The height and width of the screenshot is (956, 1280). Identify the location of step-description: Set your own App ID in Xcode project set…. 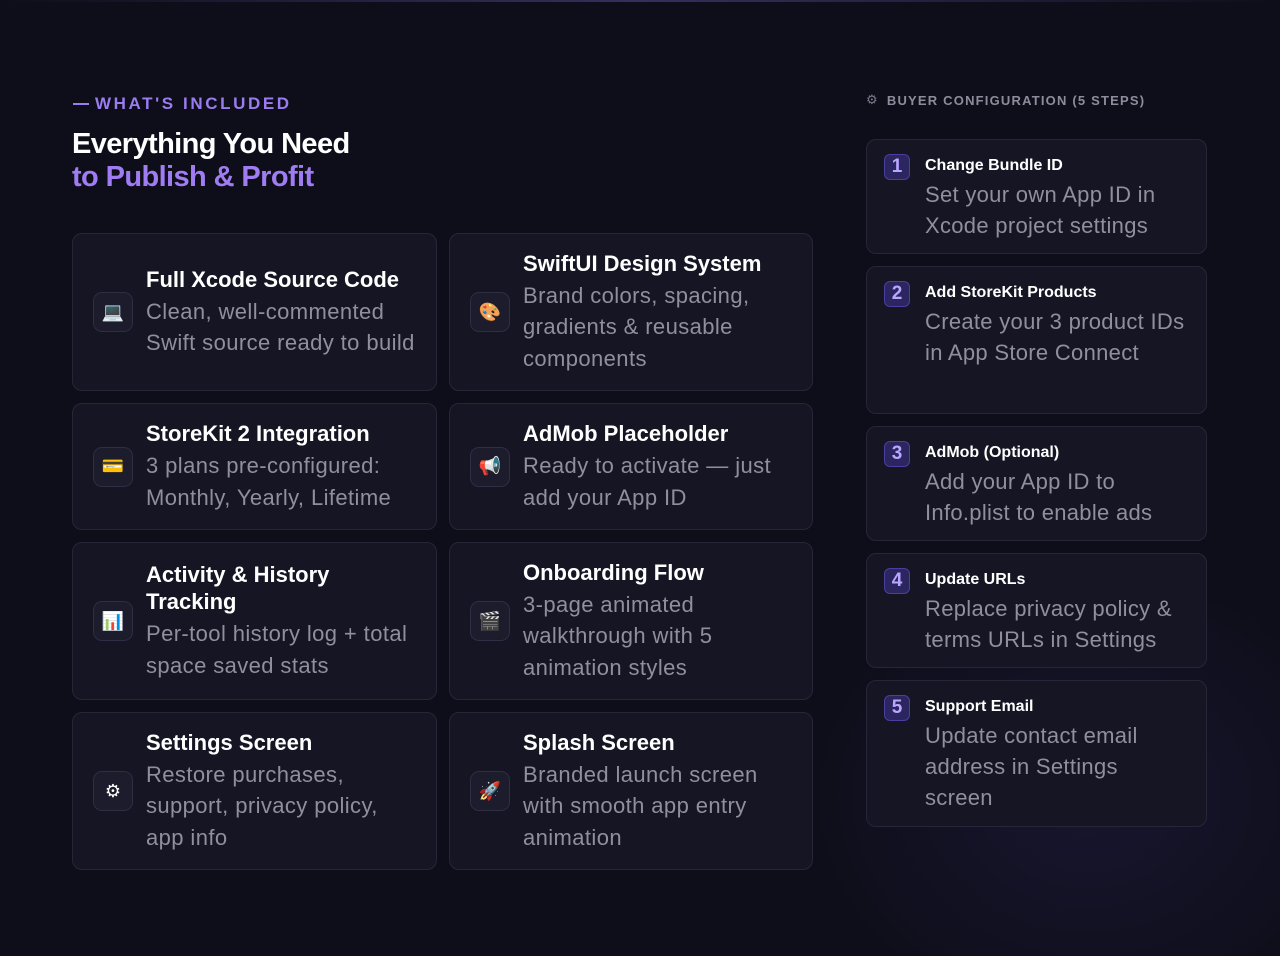
(1040, 210).